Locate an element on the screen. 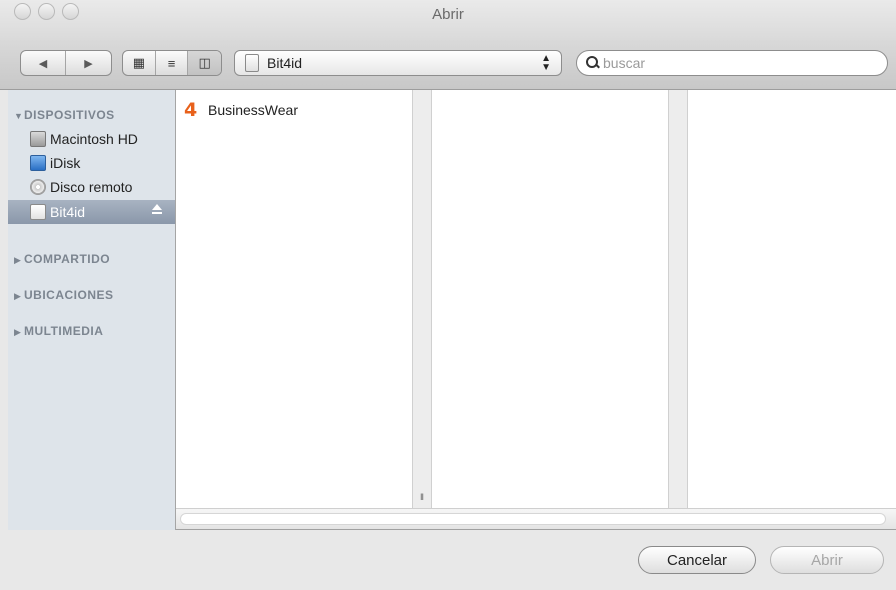 Image resolution: width=896 pixels, height=590 pixels. column-view-button: ◫ is located at coordinates (204, 63).